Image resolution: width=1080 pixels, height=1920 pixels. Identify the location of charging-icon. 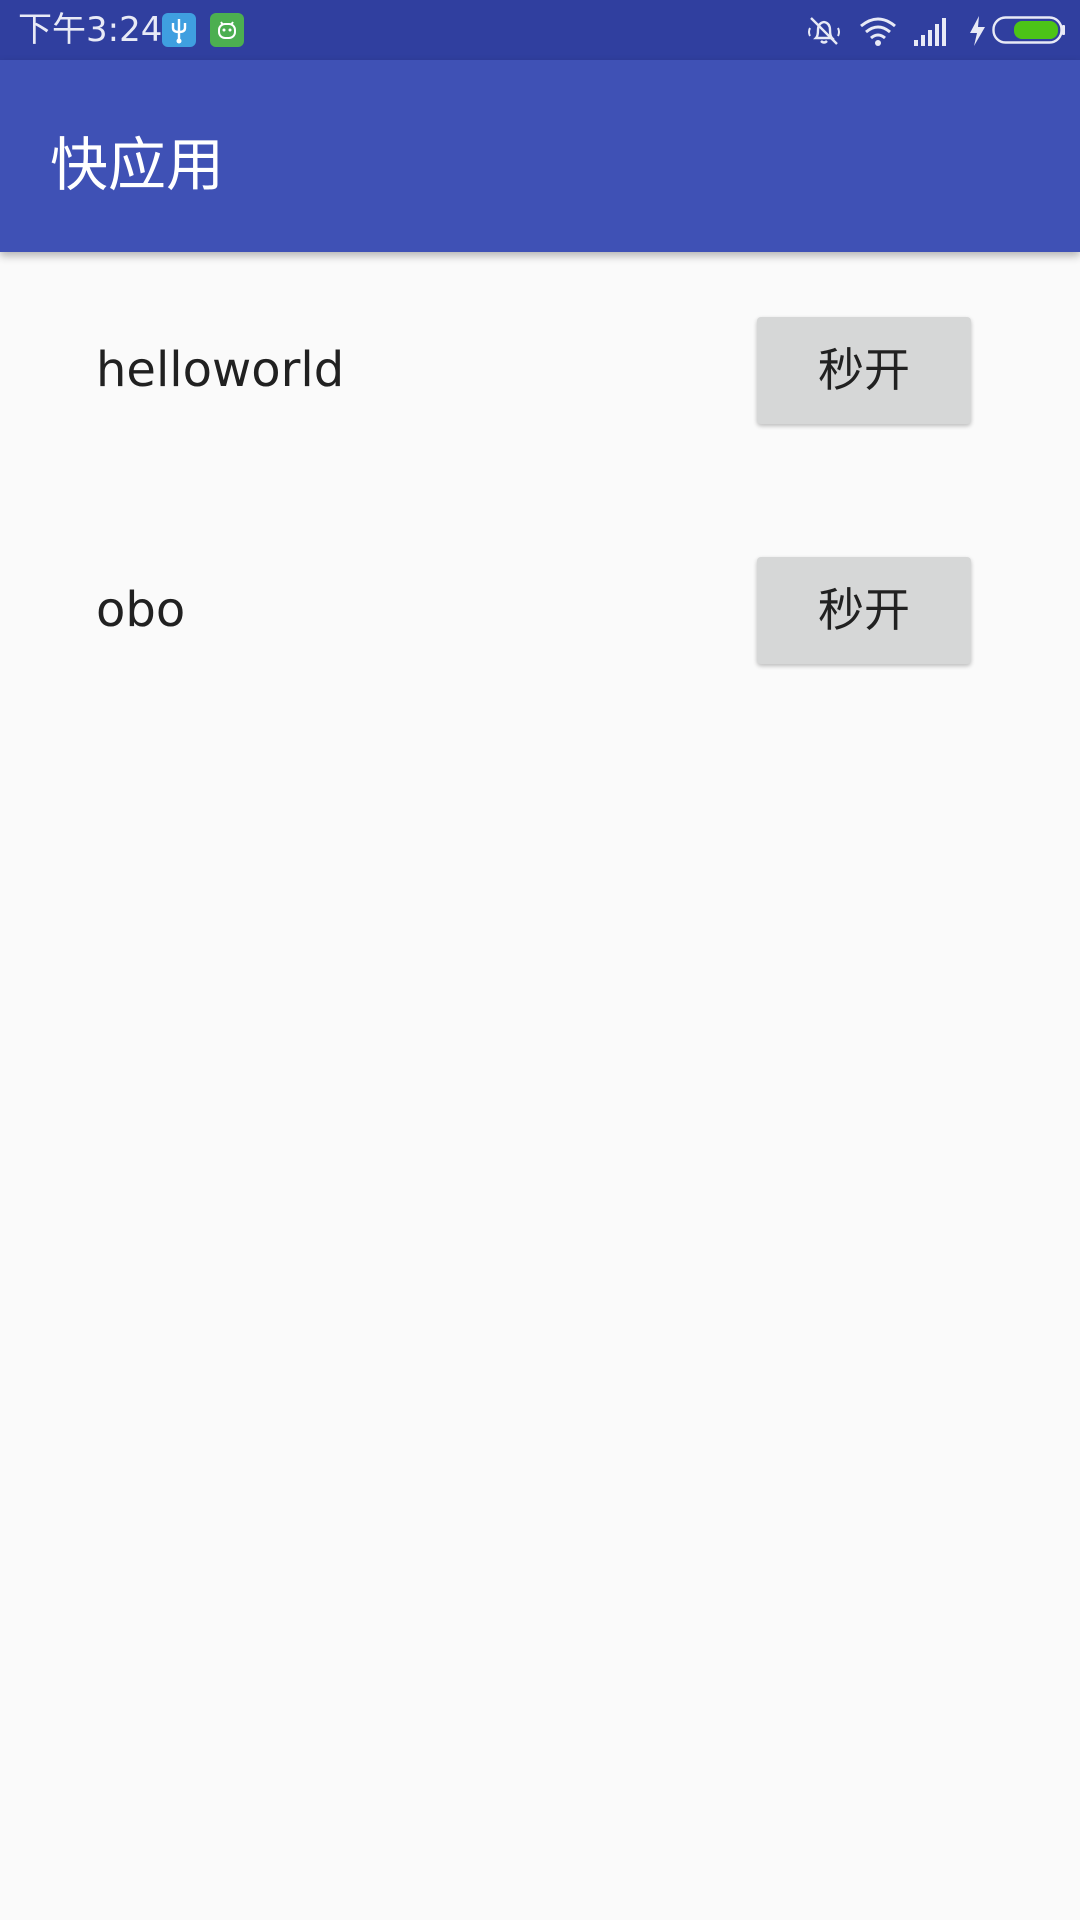
(977, 33).